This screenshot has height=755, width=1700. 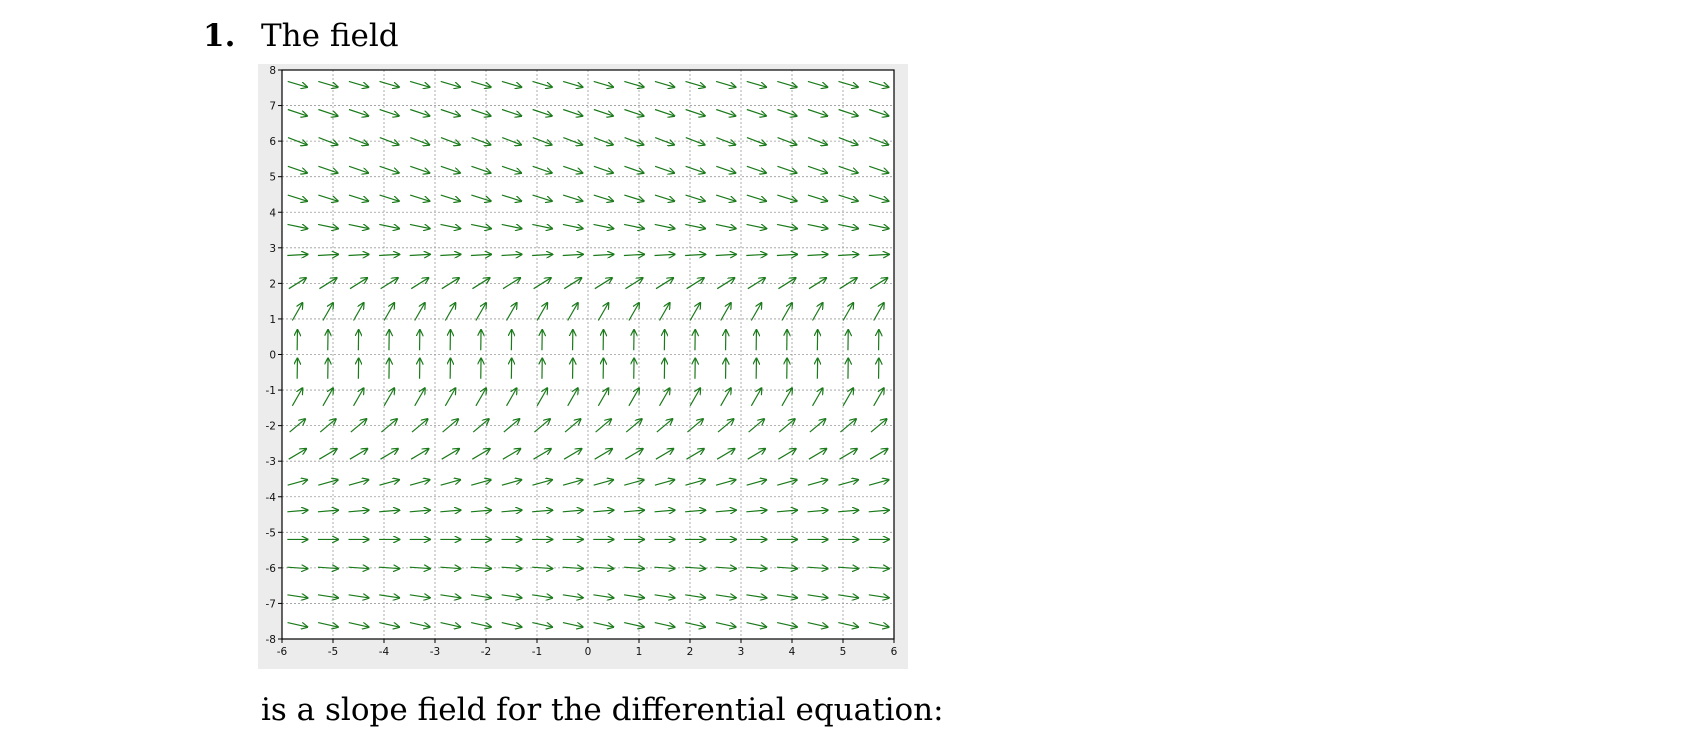 I want to click on question-number: 1., so click(x=219, y=36).